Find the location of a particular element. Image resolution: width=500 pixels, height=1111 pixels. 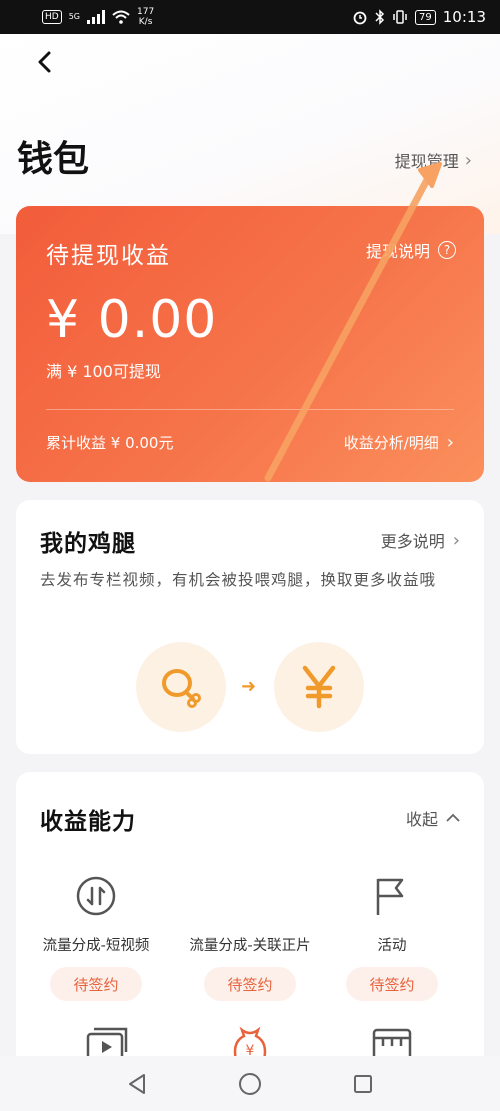

recents-square-icon is located at coordinates (363, 1083).